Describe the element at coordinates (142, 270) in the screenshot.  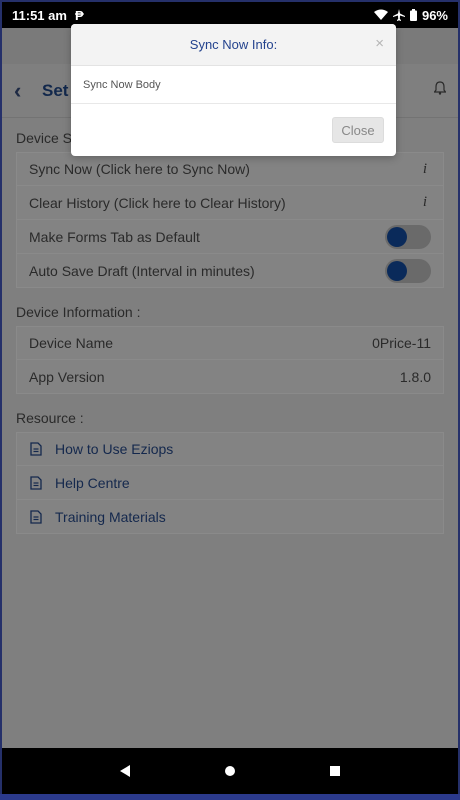
I see `auto-save-label: Auto Save Draft (Interval in minutes)` at that location.